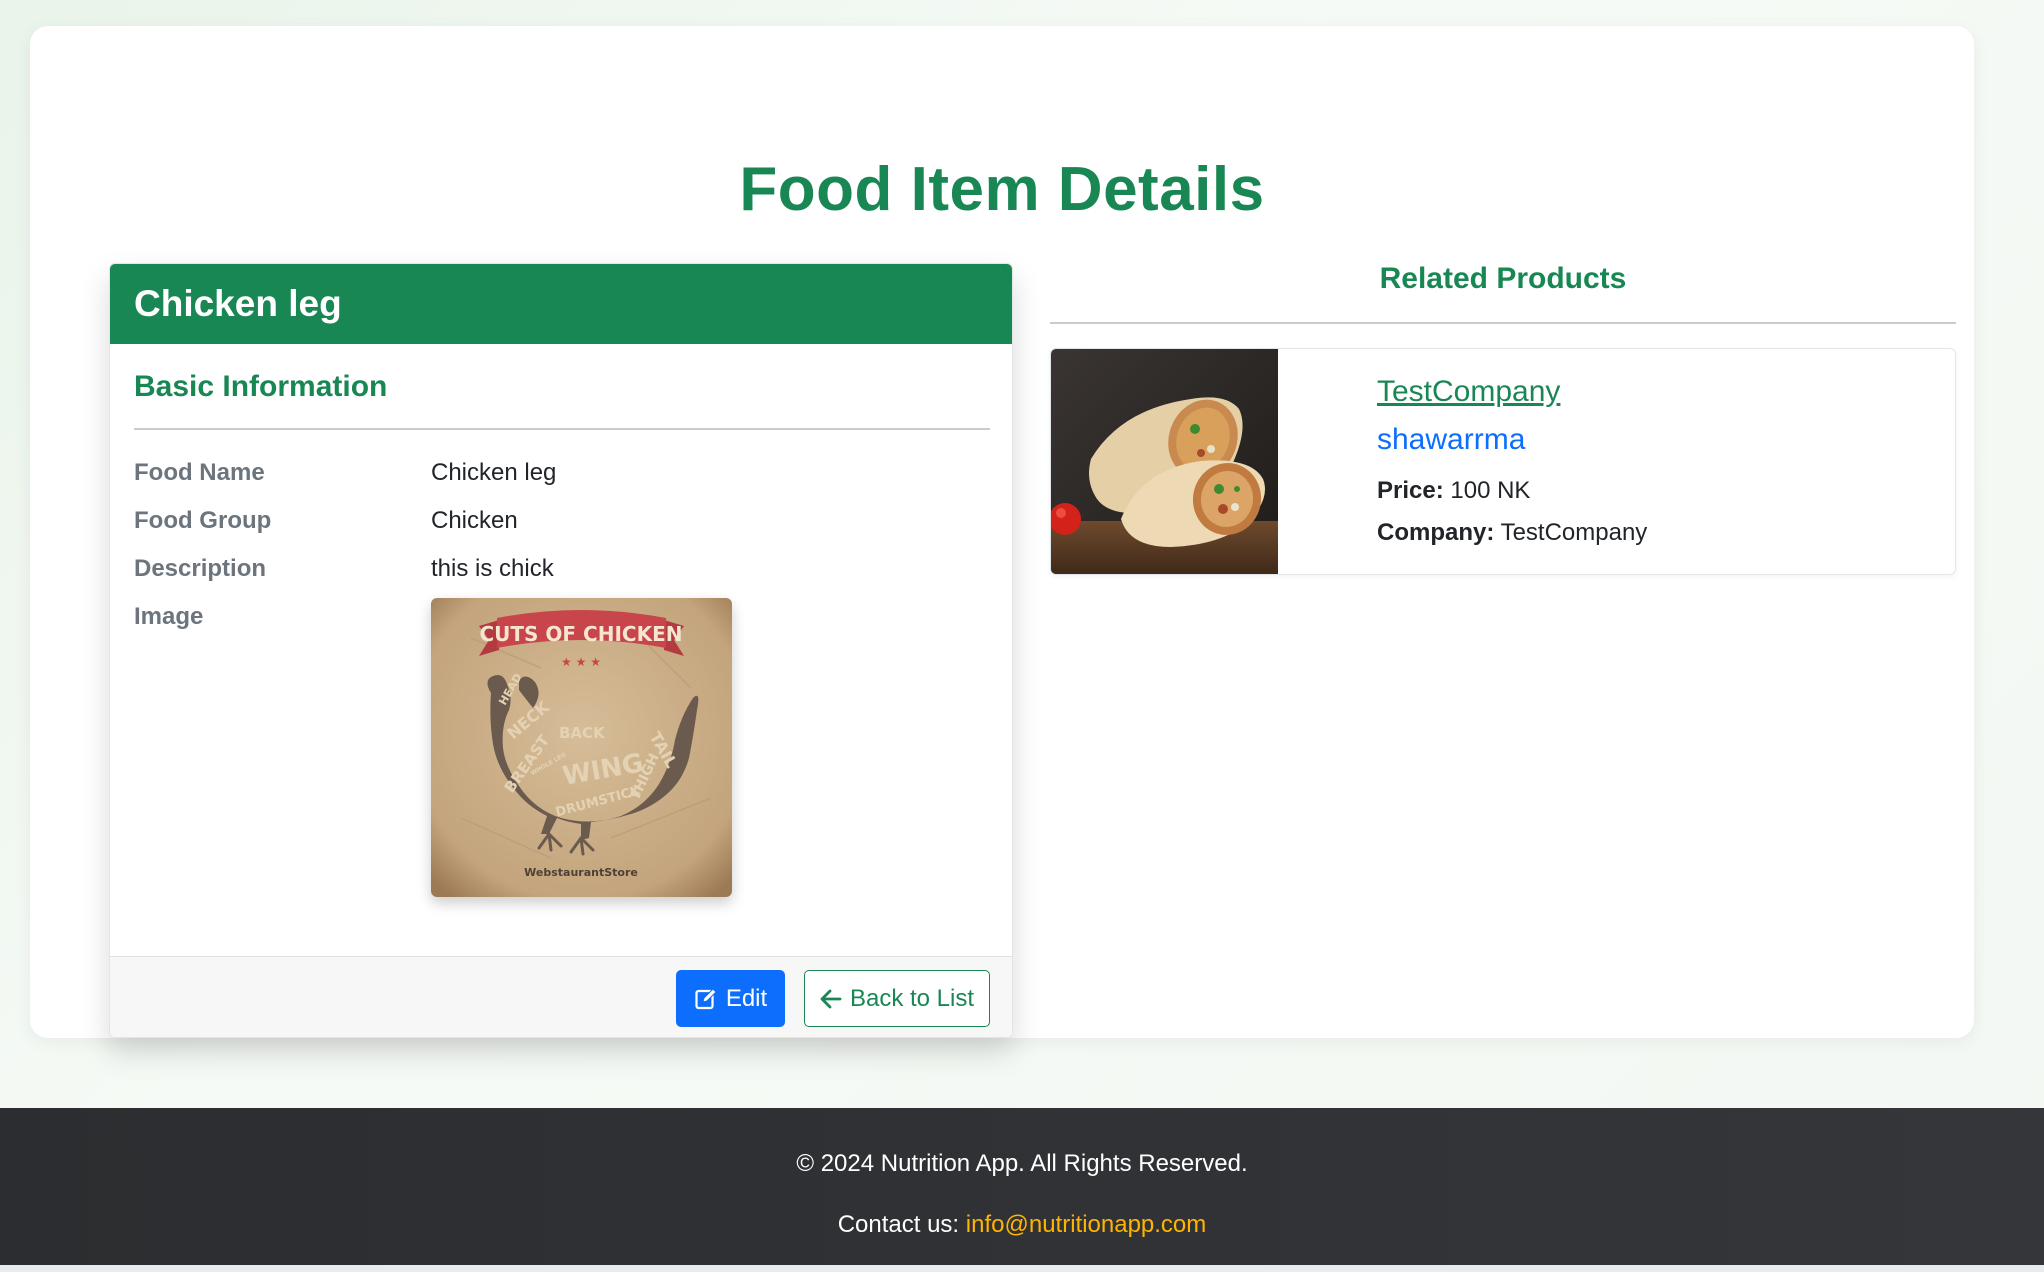 This screenshot has width=2044, height=1272. I want to click on back-to-list-label: Back to List, so click(912, 998).